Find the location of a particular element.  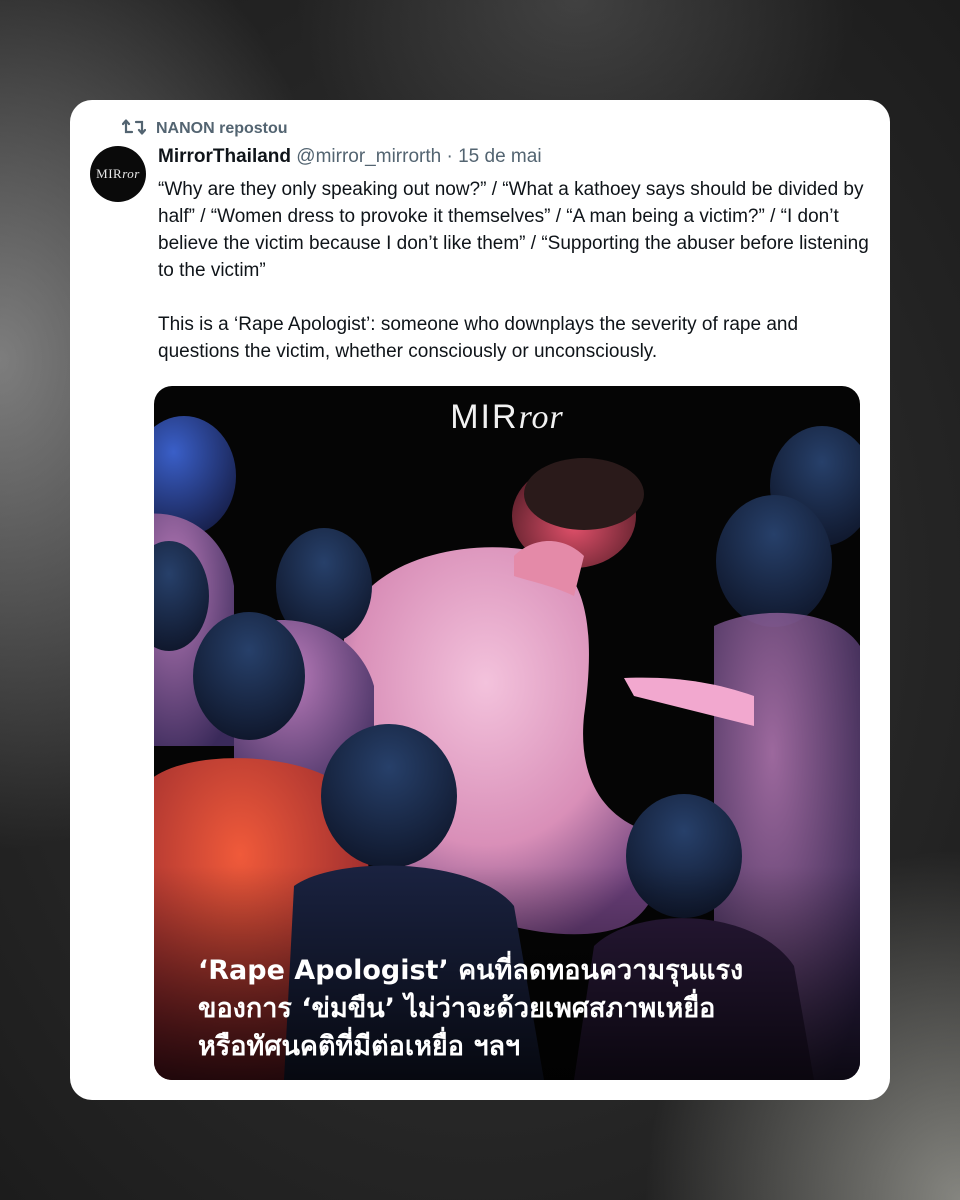

tweet-date: 15 de mai is located at coordinates (499, 156).